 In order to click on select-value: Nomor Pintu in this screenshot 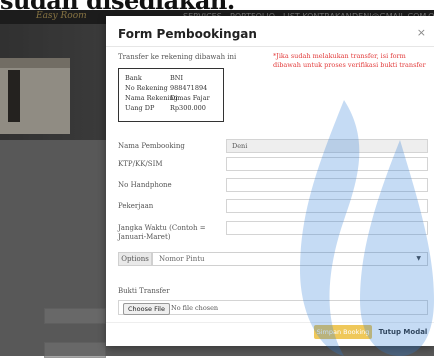, I will do `click(182, 259)`.